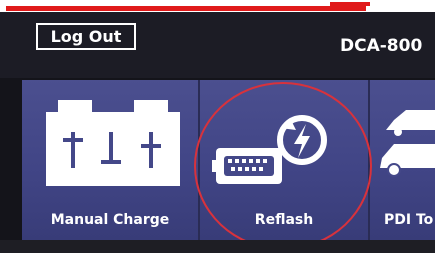 The width and height of the screenshot is (435, 253). What do you see at coordinates (350, 4) in the screenshot?
I see `banner-bar-secondary` at bounding box center [350, 4].